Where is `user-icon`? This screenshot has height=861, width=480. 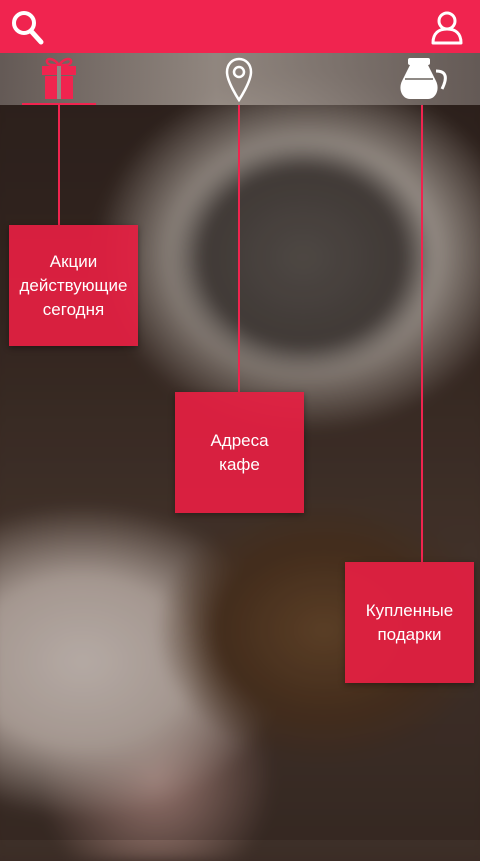
user-icon is located at coordinates (447, 28).